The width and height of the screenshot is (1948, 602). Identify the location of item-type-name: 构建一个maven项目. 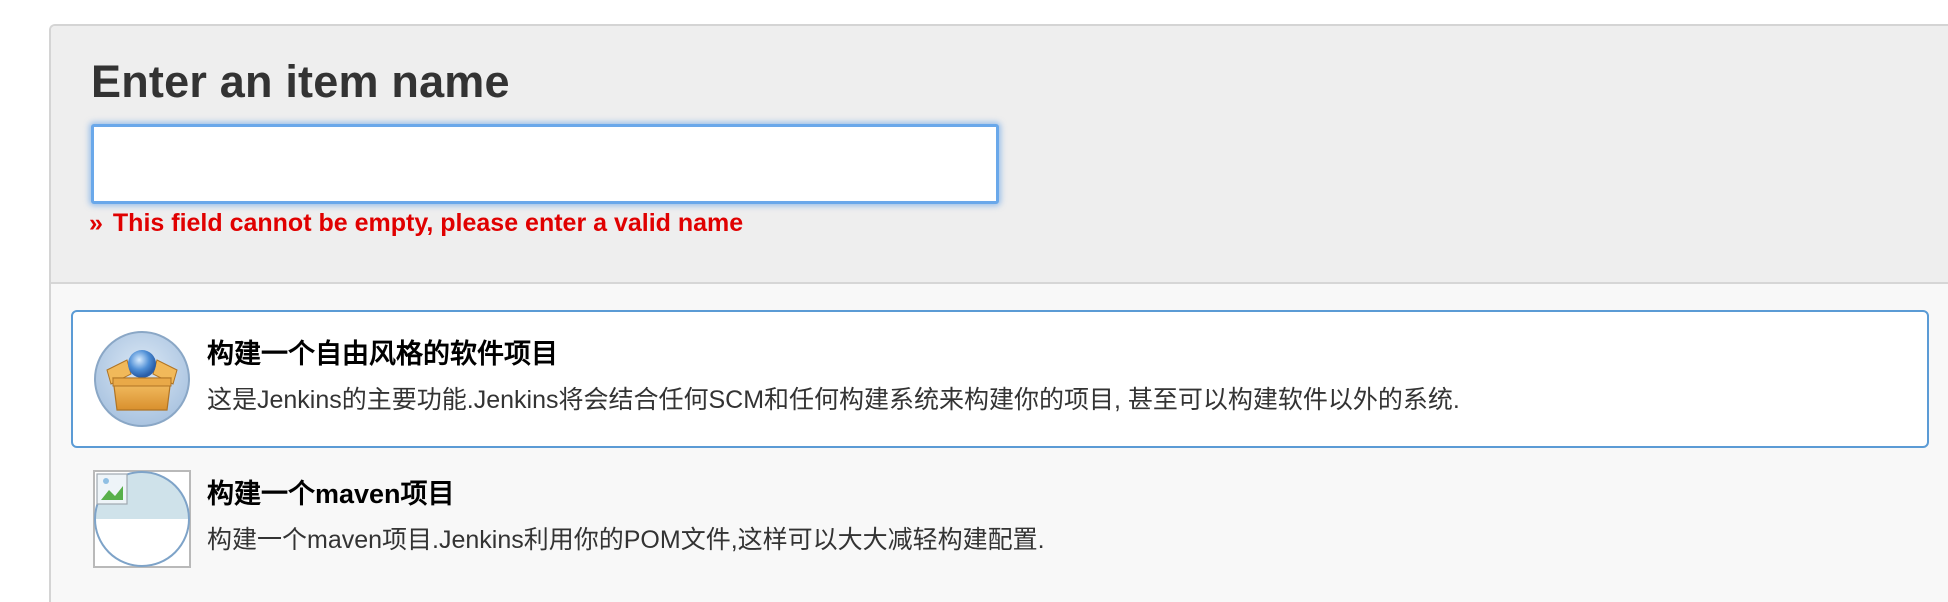
(331, 494).